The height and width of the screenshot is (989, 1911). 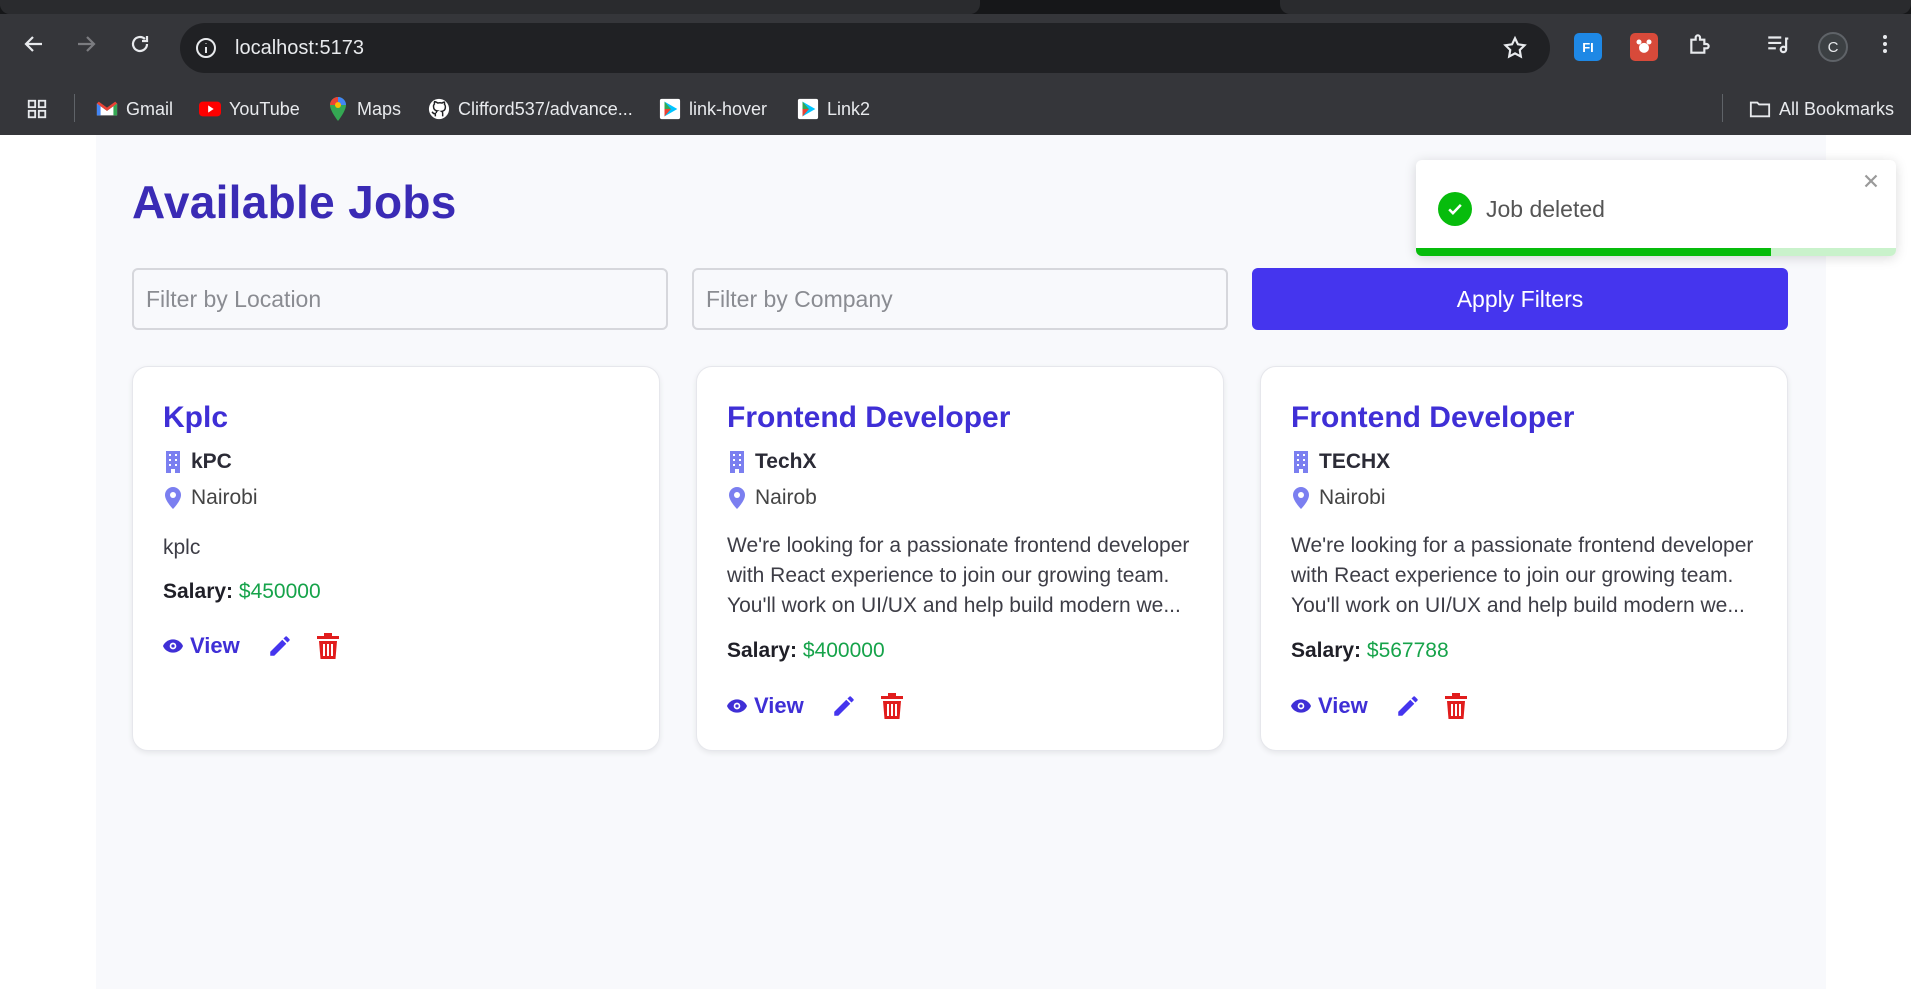 I want to click on salary-value: $400000, so click(x=843, y=650).